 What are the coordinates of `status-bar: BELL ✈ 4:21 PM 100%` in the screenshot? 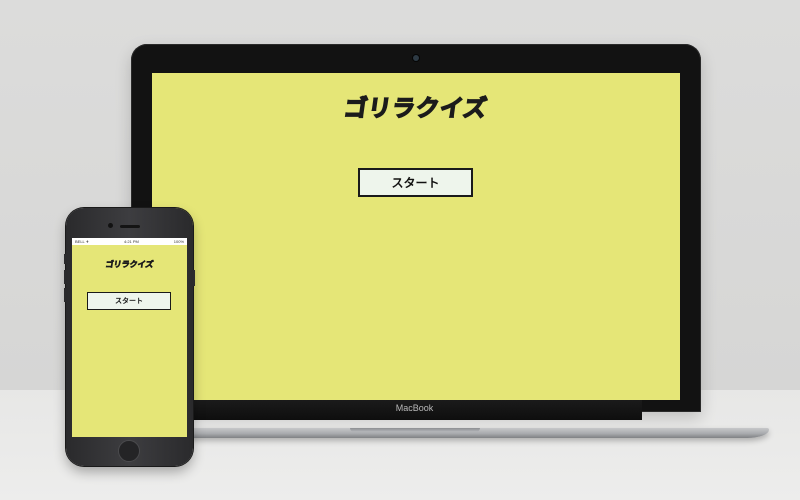 It's located at (129, 241).